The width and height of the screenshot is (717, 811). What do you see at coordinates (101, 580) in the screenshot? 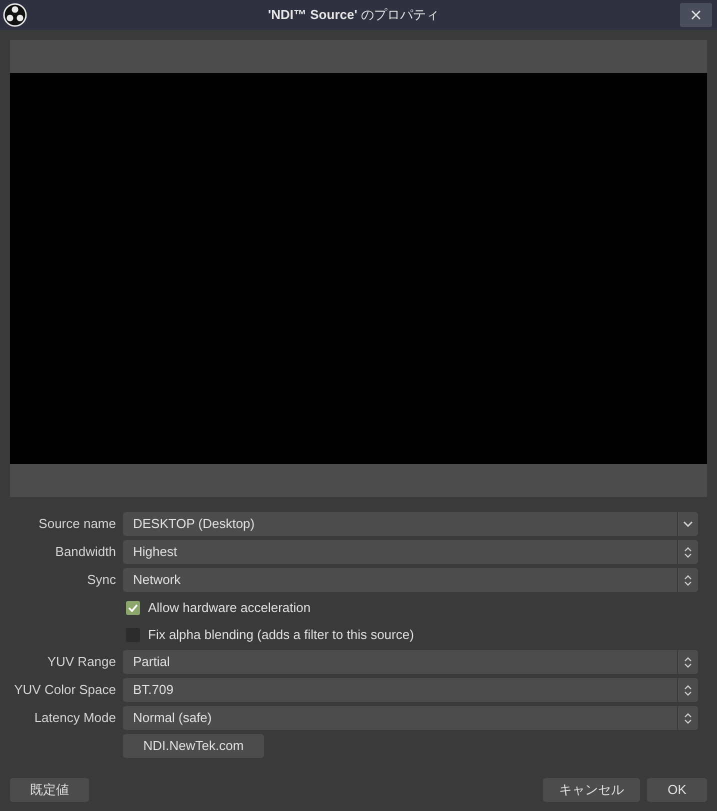
I see `field-label: Sync` at bounding box center [101, 580].